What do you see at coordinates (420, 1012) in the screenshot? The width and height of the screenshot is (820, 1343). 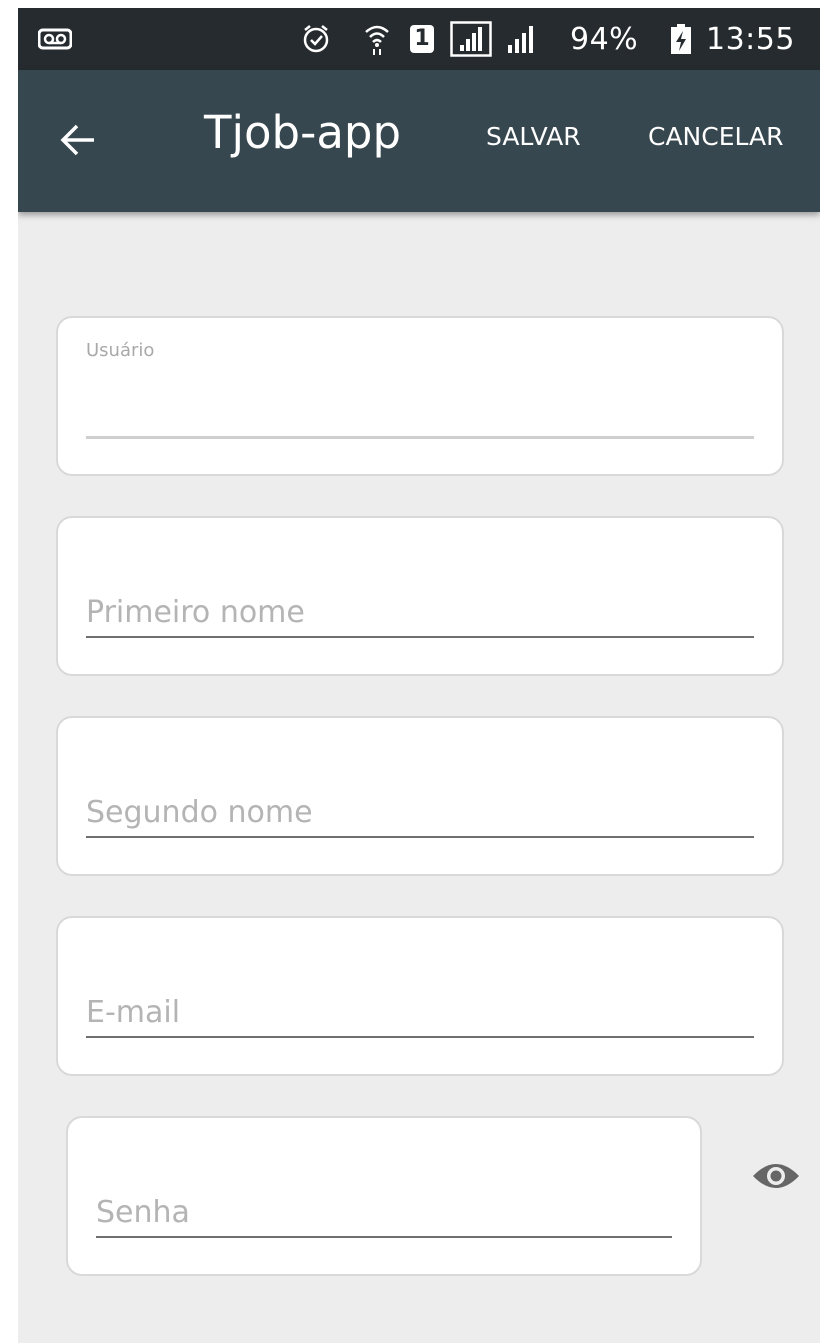 I see `email-input` at bounding box center [420, 1012].